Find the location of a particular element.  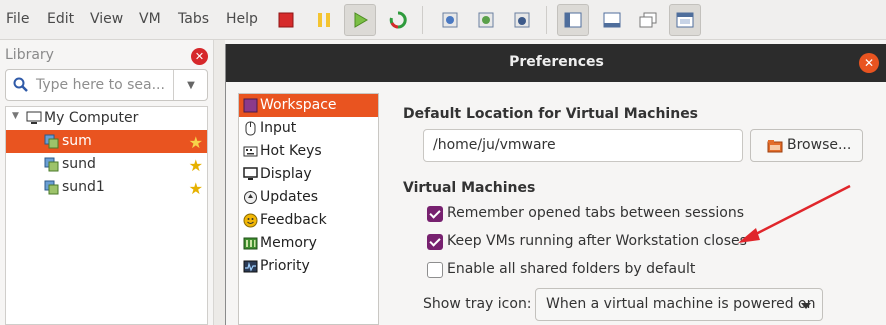

smiley-icon is located at coordinates (250, 220).